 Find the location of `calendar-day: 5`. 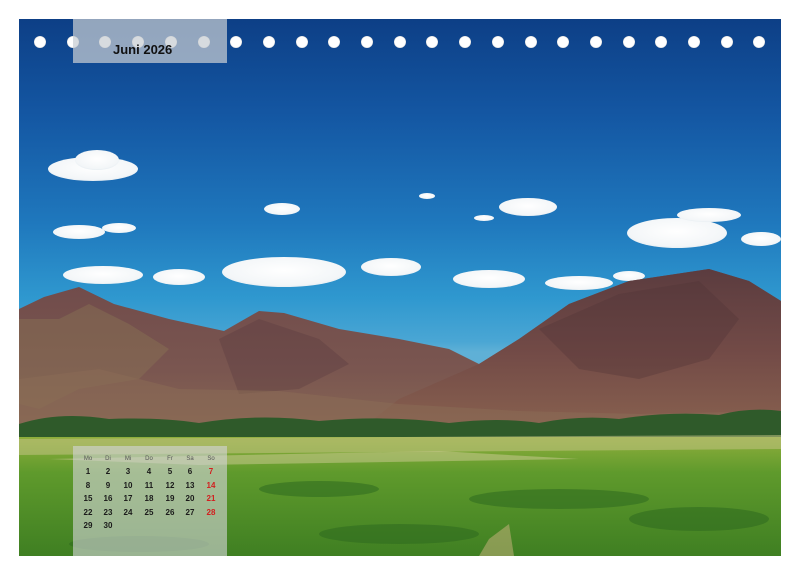

calendar-day: 5 is located at coordinates (170, 471).